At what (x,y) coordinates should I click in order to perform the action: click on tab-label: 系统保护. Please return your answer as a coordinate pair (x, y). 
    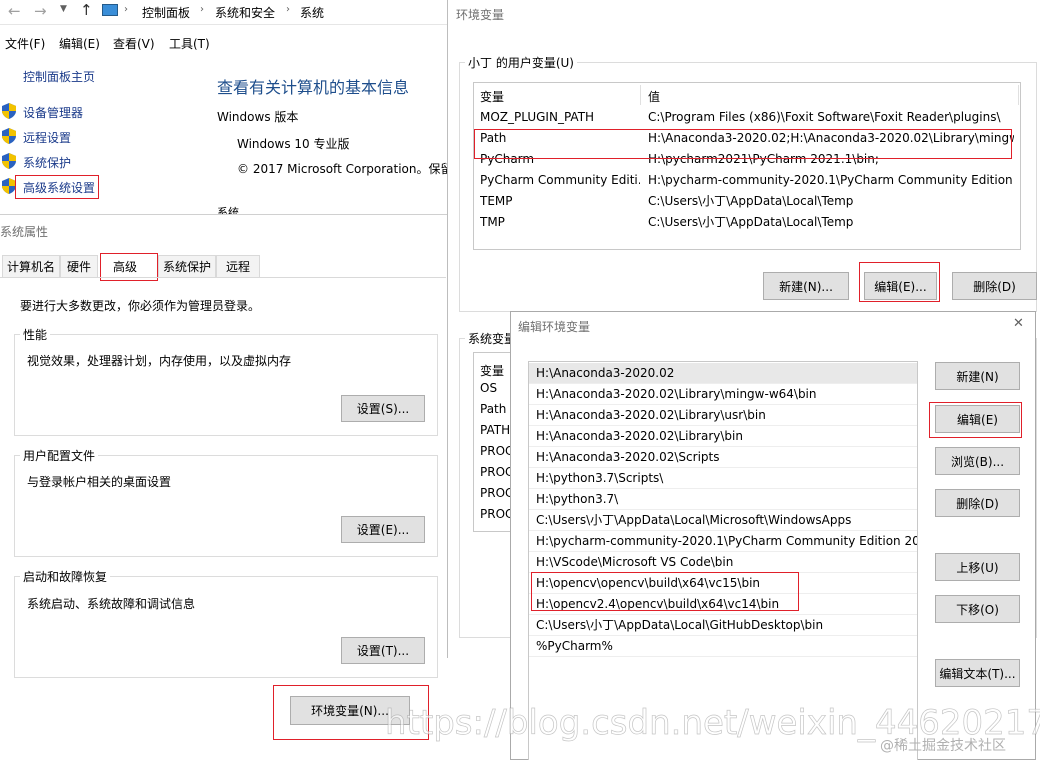
    Looking at the image, I should click on (186, 267).